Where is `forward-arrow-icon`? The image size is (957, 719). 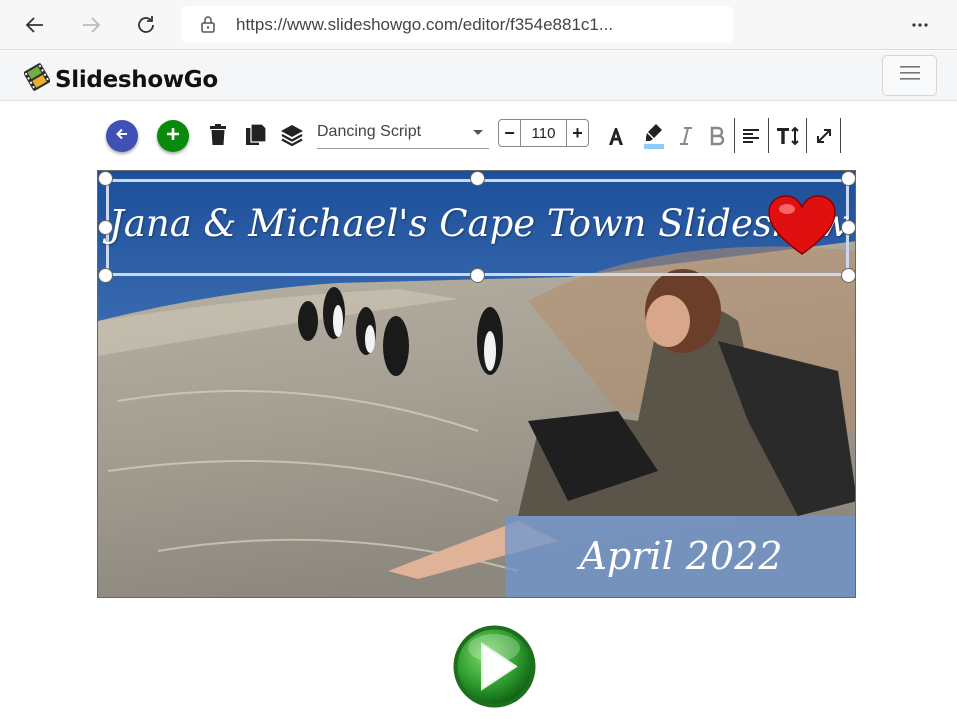 forward-arrow-icon is located at coordinates (91, 25).